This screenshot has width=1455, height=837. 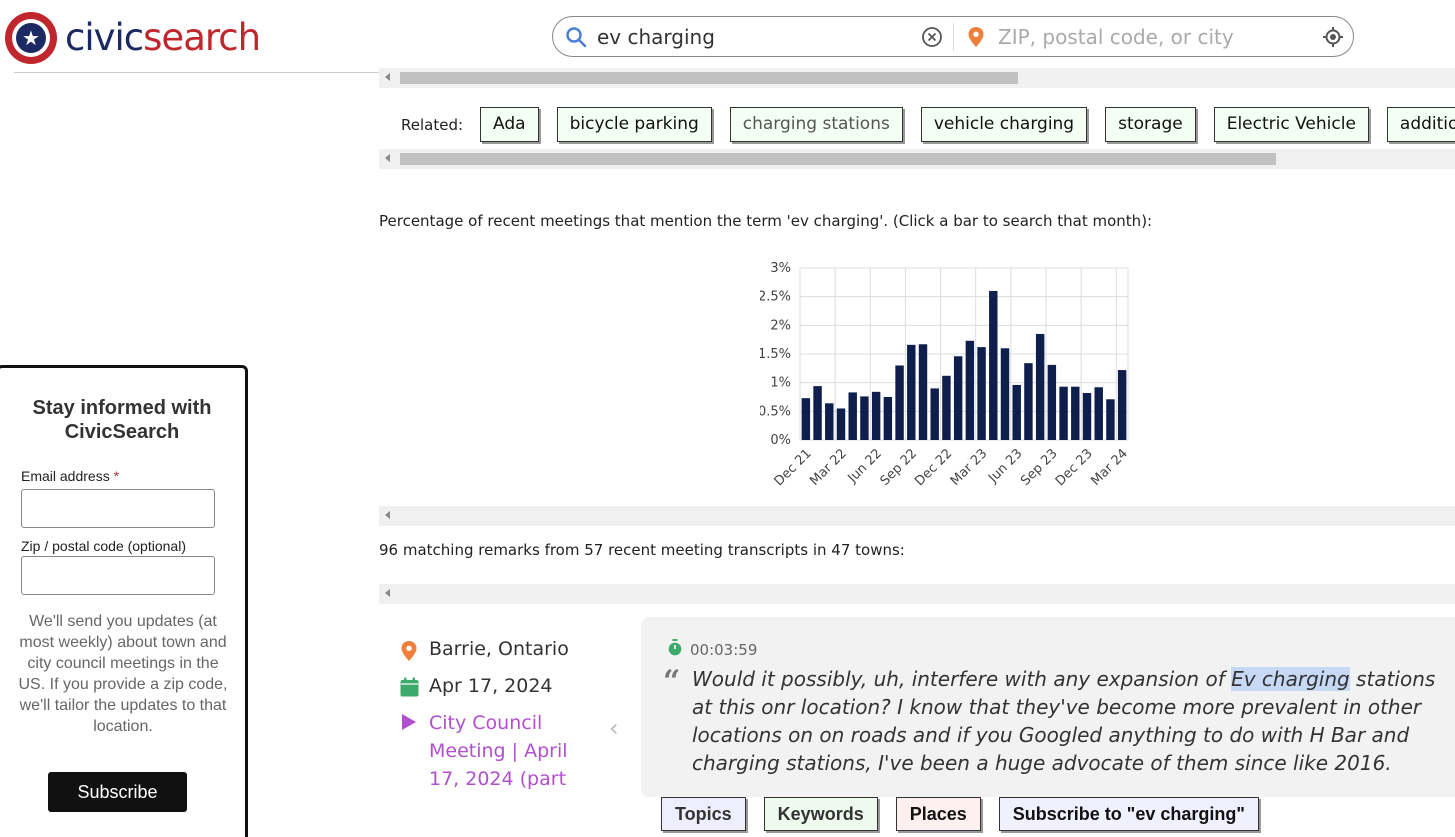 I want to click on related-chip-bicycle-parking: bicycle parking, so click(x=634, y=124).